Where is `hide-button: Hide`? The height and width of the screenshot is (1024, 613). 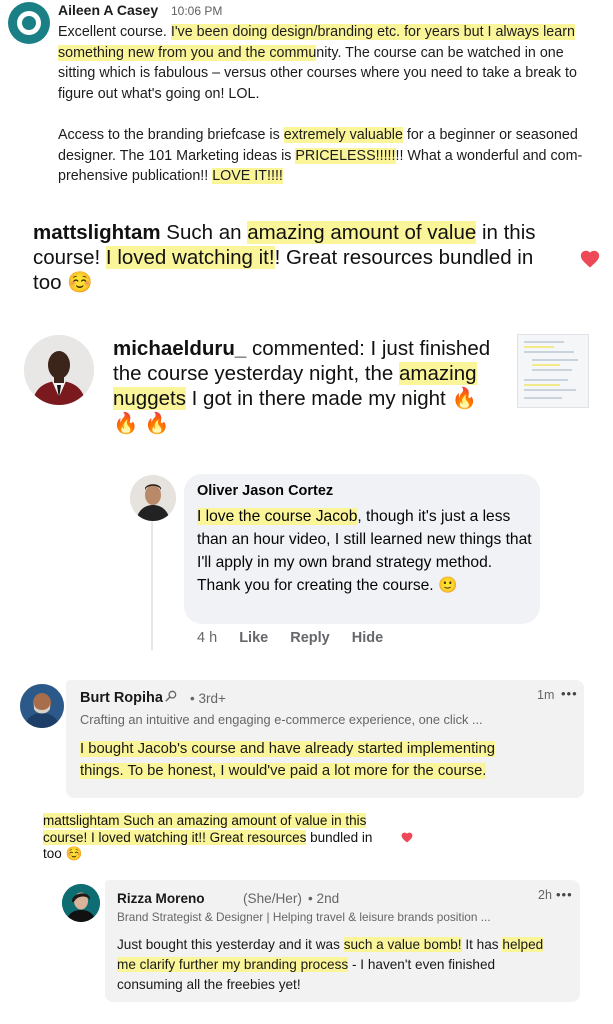
hide-button: Hide is located at coordinates (367, 638).